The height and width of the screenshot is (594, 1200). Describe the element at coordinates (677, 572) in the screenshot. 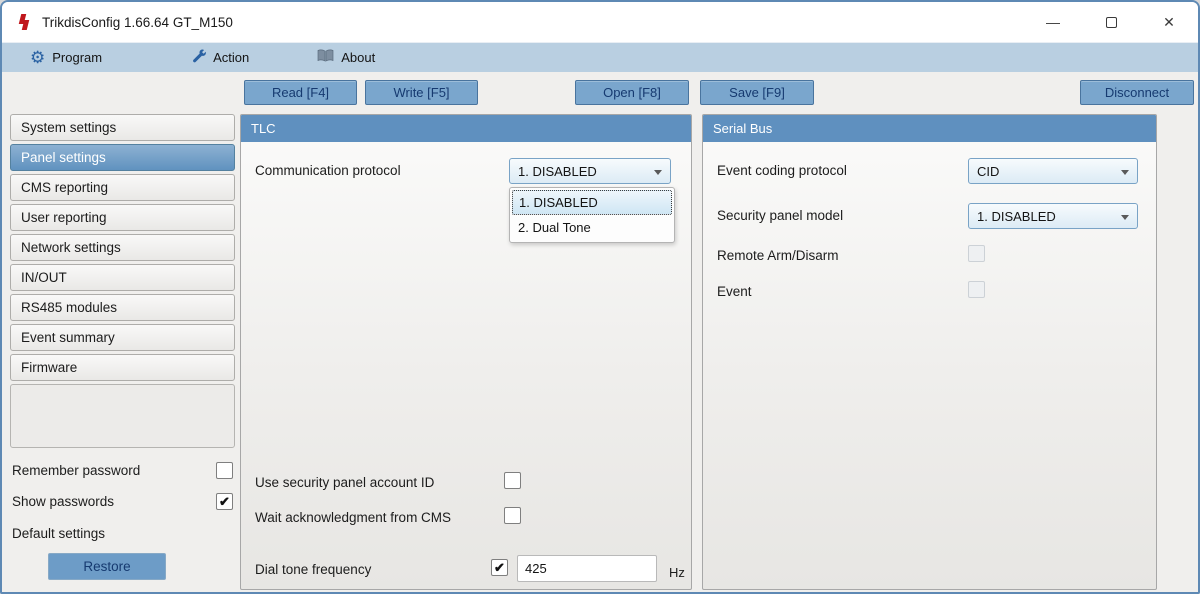

I see `dial-tone-unit-label: Hz` at that location.